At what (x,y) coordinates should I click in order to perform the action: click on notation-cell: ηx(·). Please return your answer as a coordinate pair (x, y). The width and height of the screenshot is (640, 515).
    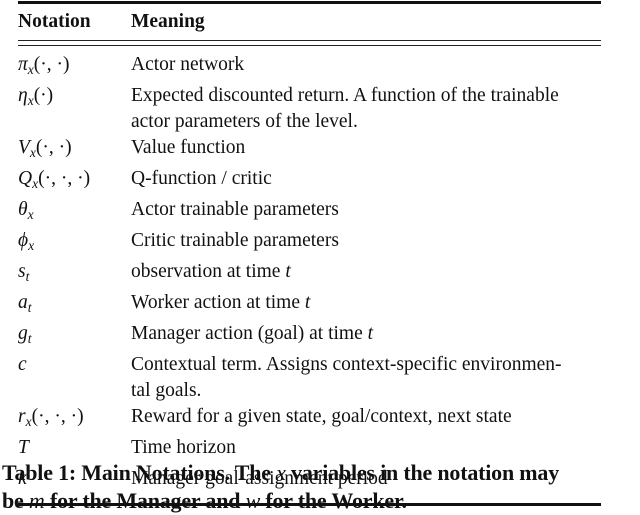
    Looking at the image, I should click on (74, 109).